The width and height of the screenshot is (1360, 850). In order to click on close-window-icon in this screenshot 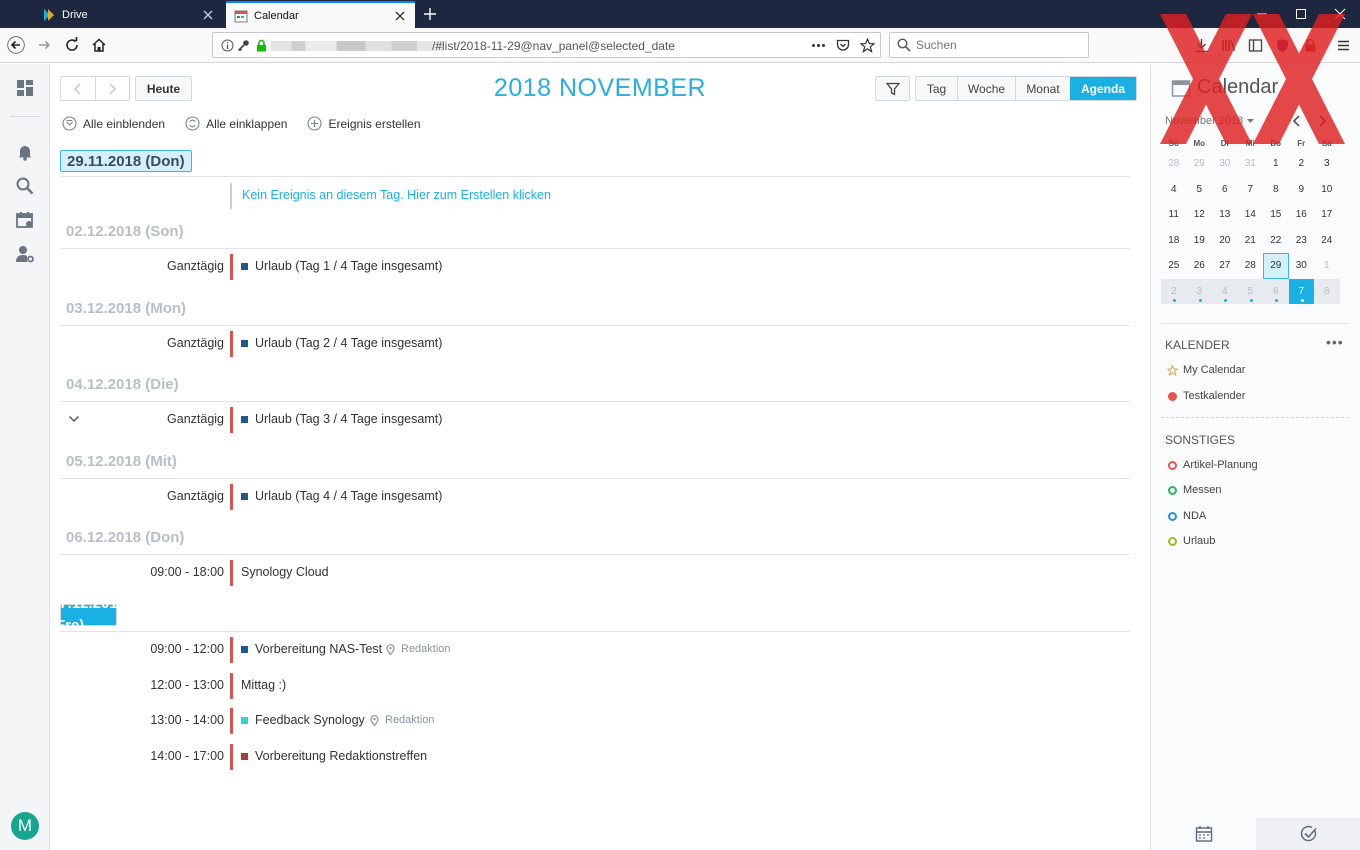, I will do `click(1340, 14)`.